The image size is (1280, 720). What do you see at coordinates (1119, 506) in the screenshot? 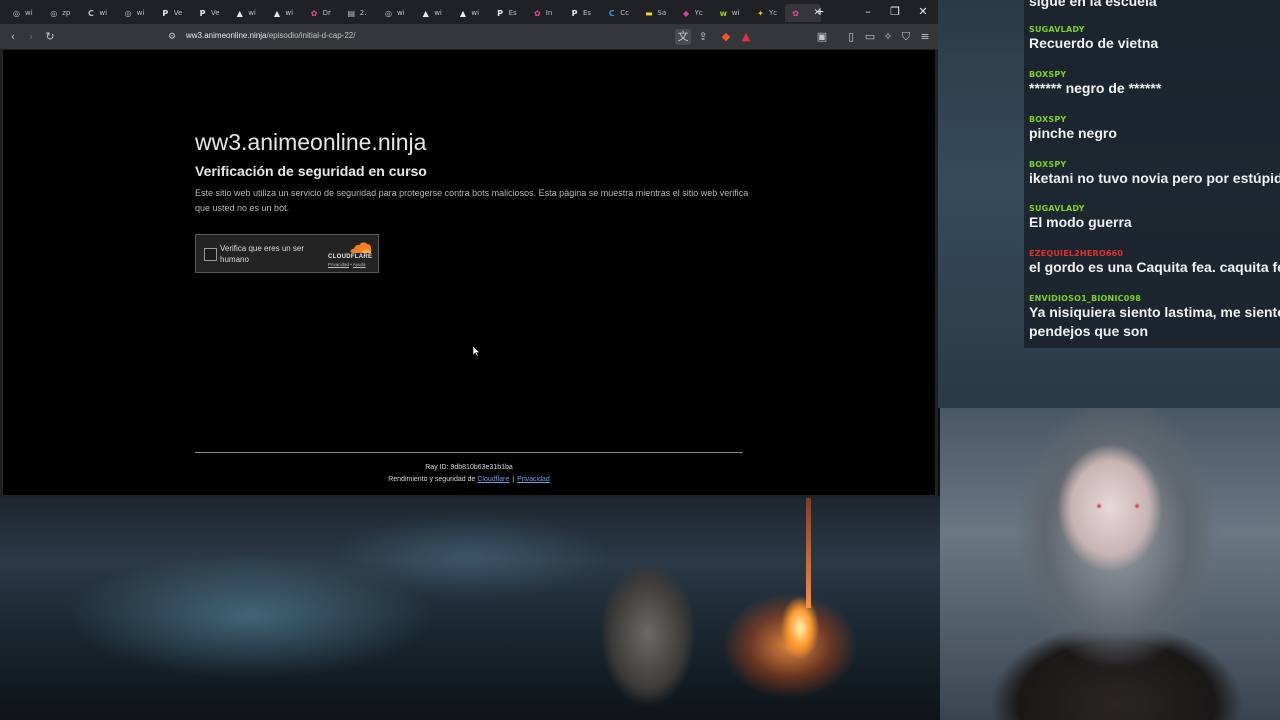
I see `avatar-eyes` at bounding box center [1119, 506].